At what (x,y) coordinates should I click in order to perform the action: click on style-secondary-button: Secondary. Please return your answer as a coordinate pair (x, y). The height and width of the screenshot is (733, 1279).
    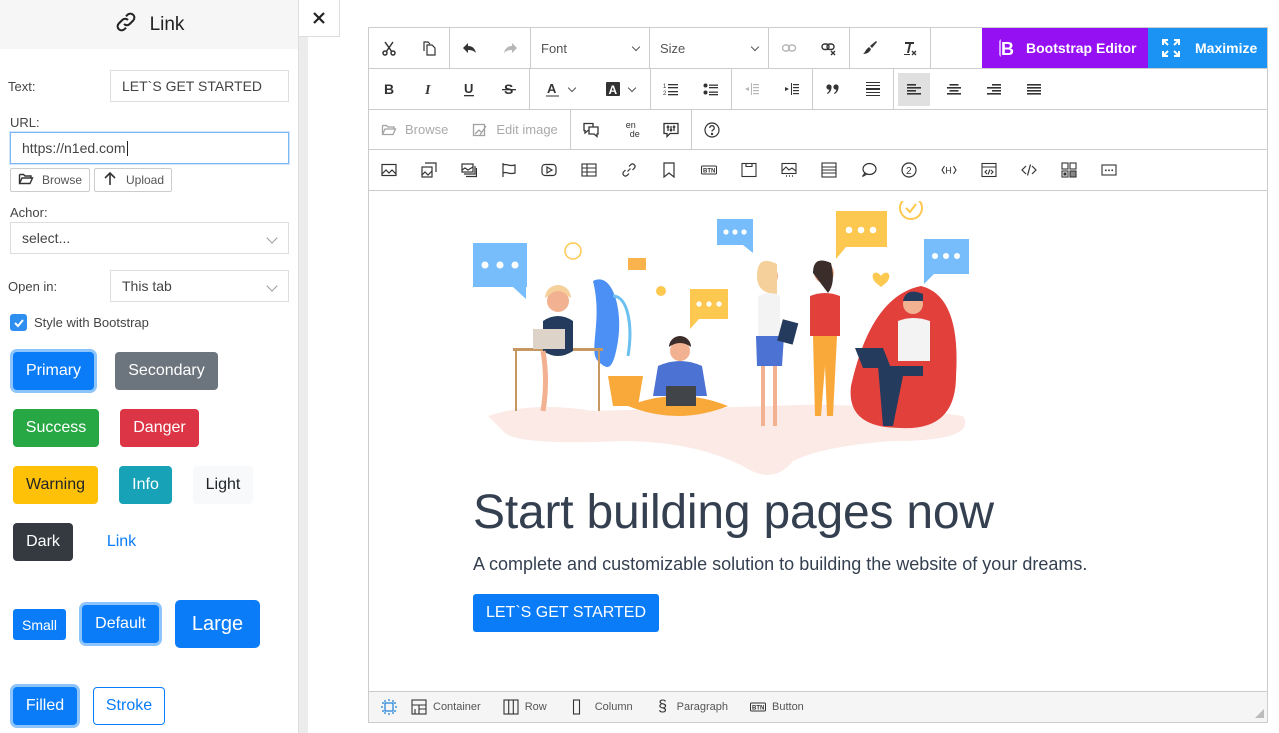
    Looking at the image, I should click on (166, 371).